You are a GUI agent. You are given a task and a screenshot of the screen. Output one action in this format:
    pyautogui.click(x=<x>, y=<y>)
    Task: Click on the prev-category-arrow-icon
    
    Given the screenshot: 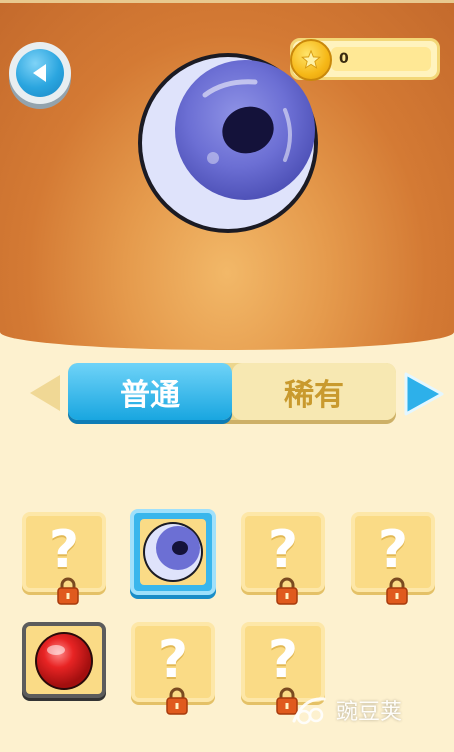 What is the action you would take?
    pyautogui.click(x=44, y=393)
    